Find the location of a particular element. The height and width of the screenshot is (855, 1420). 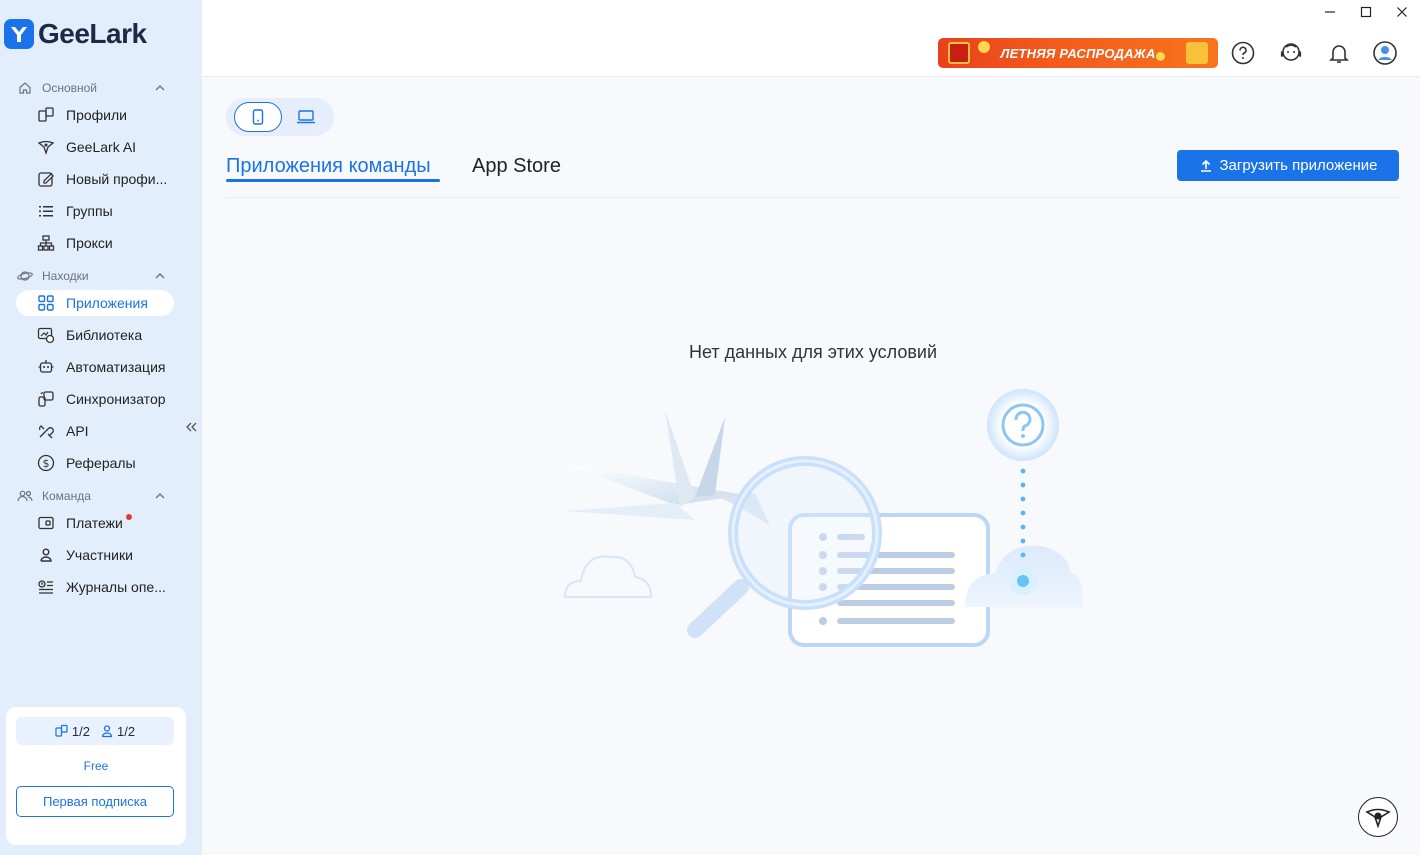

sidebar-item-label: Группы is located at coordinates (89, 211).